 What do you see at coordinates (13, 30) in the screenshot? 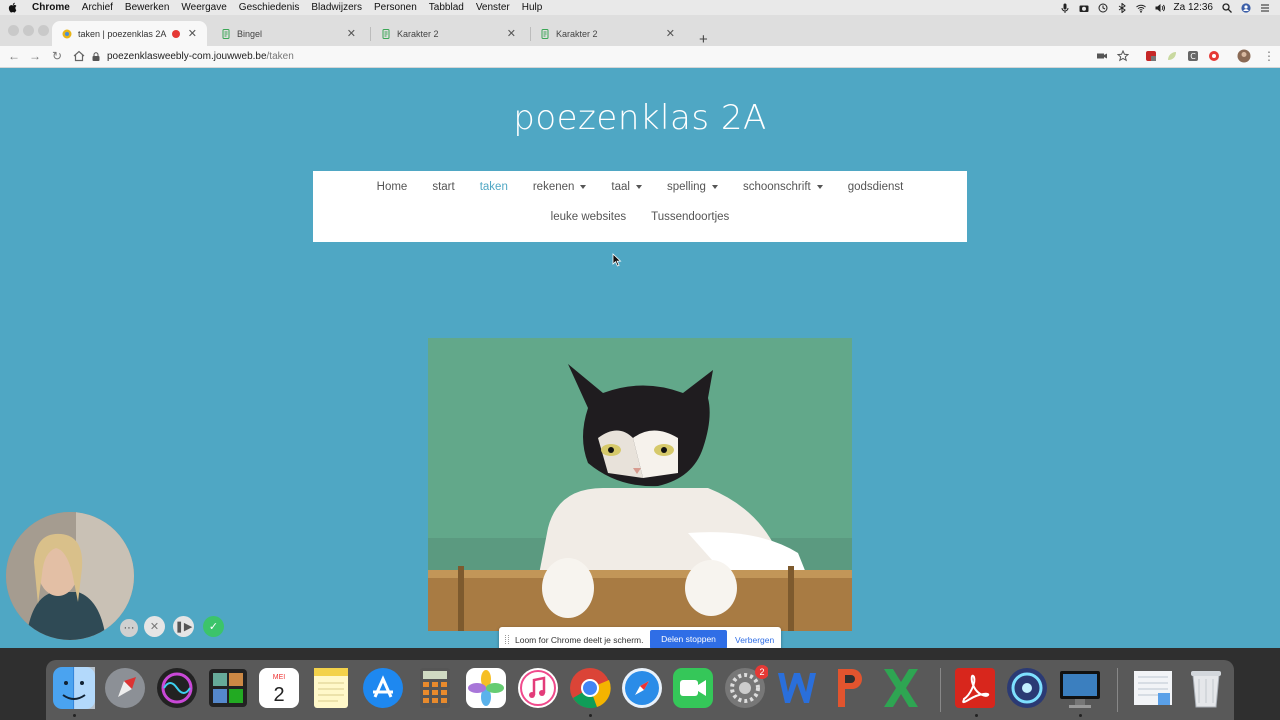
I see `window-close-button` at bounding box center [13, 30].